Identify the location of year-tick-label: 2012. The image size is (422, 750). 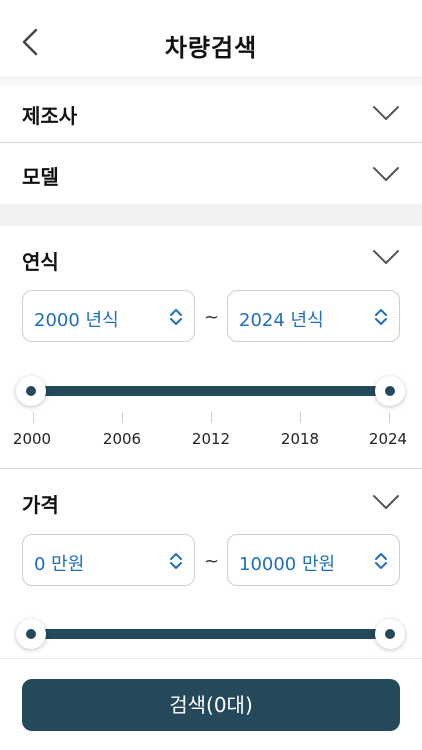
(211, 439).